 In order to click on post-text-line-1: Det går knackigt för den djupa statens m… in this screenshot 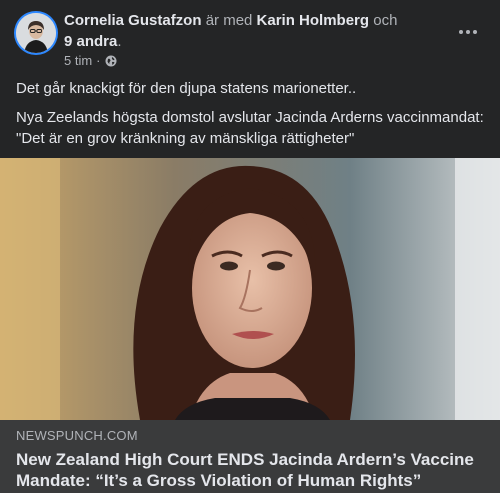, I will do `click(186, 88)`.